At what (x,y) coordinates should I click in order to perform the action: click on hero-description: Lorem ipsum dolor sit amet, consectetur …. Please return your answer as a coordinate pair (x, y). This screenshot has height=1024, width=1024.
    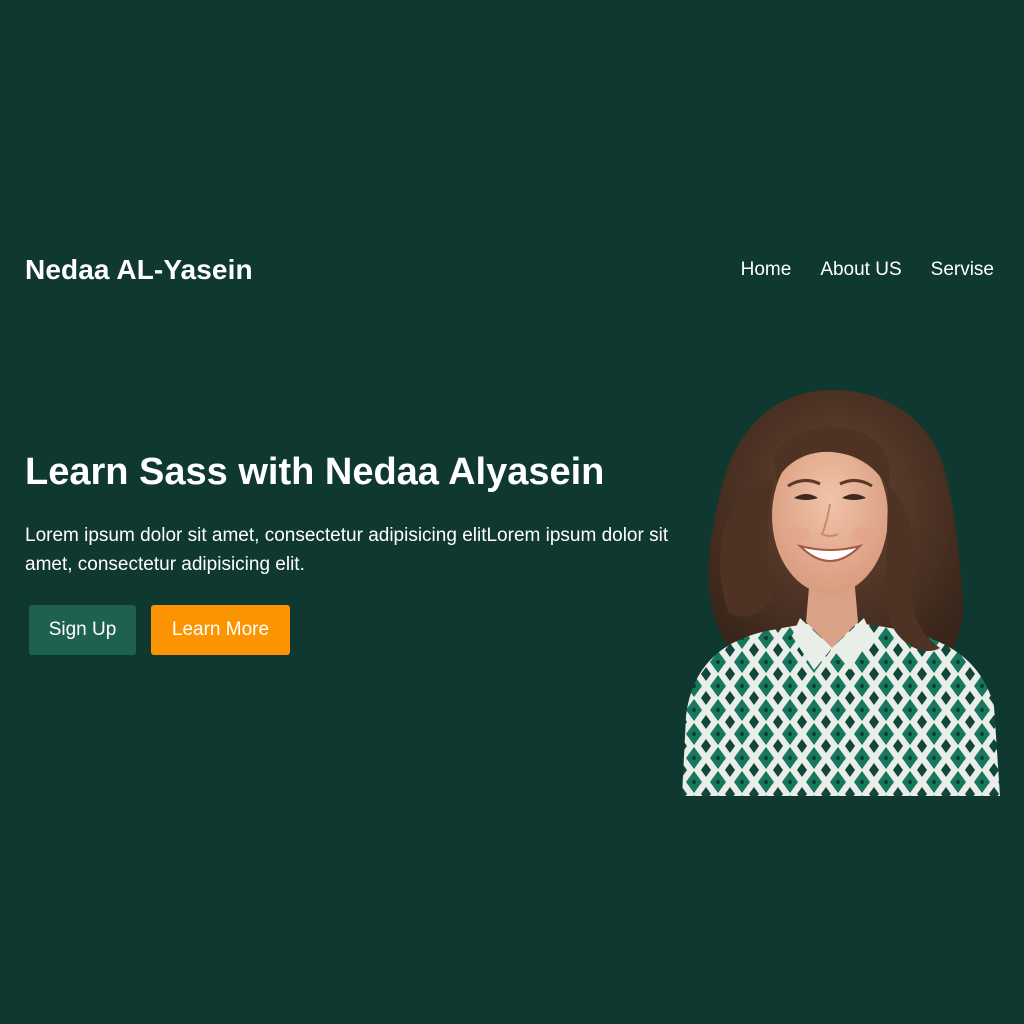
    Looking at the image, I should click on (347, 550).